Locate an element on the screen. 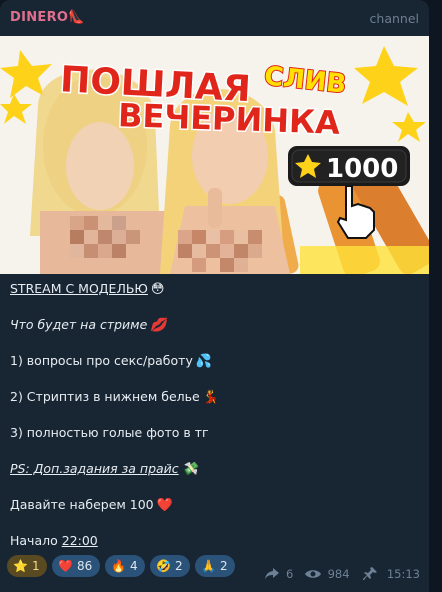 This screenshot has height=592, width=442. reaction-star: ⭐ 1 is located at coordinates (27, 566).